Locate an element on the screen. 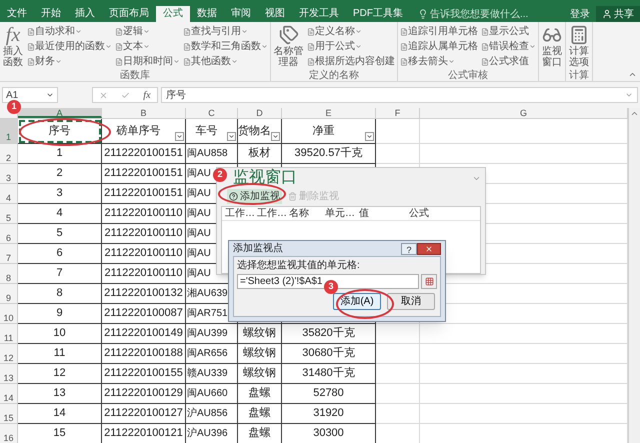 This screenshot has width=640, height=443. toolbar-button: 添加监视 is located at coordinates (254, 196).